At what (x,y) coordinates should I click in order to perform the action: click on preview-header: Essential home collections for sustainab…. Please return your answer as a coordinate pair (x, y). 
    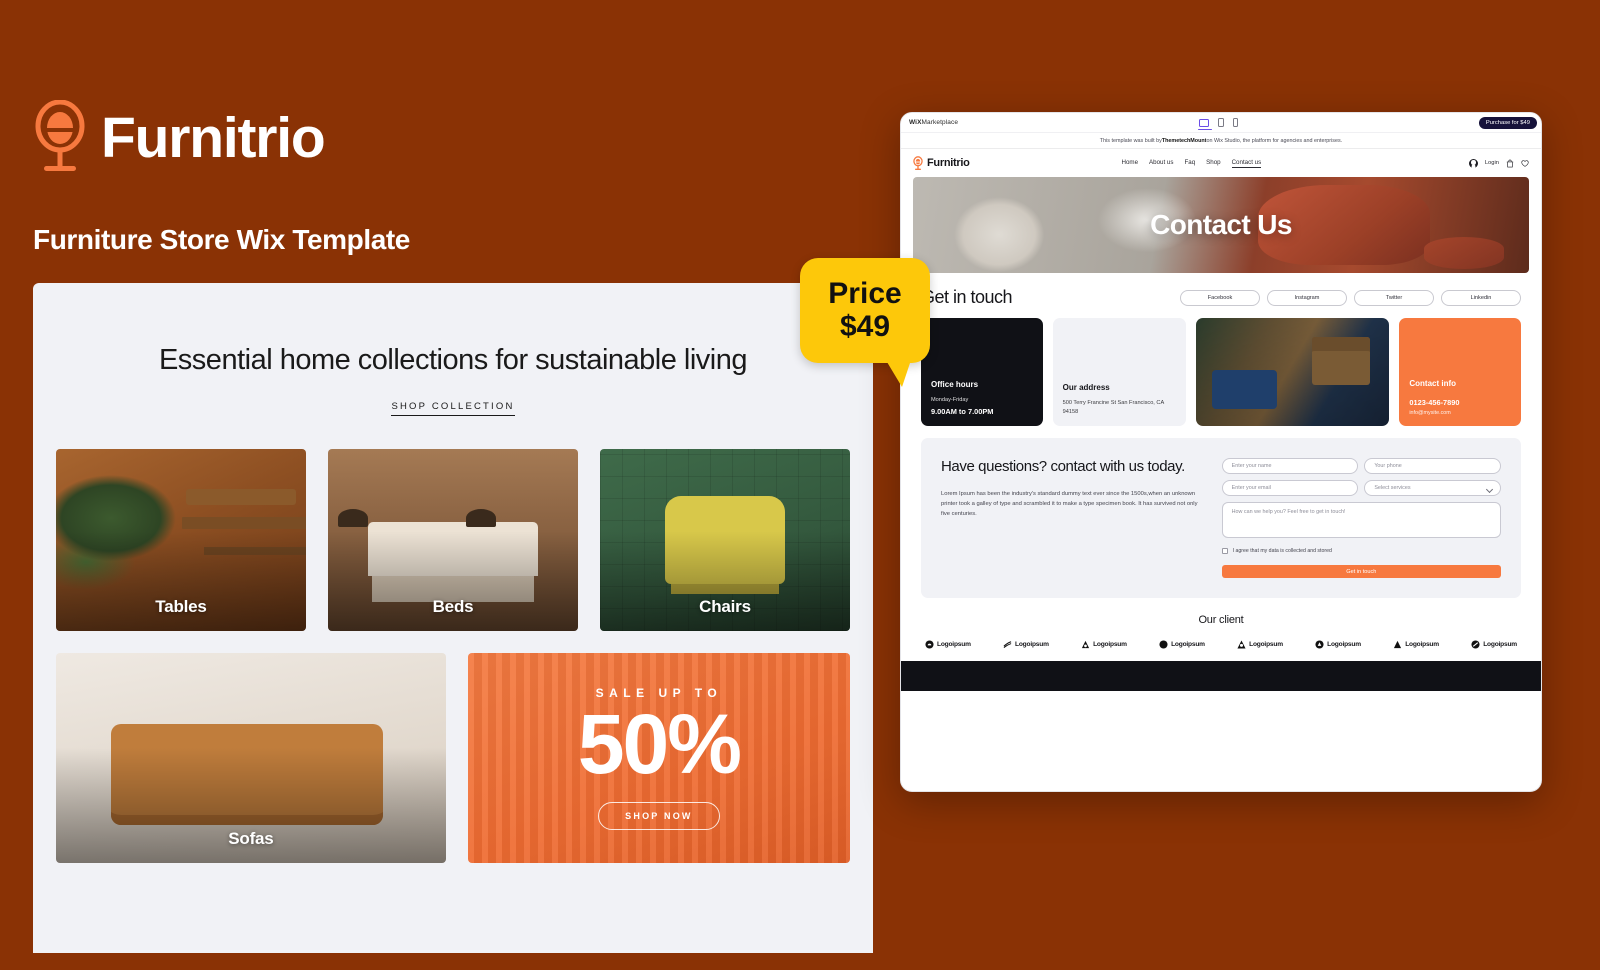
    Looking at the image, I should click on (453, 349).